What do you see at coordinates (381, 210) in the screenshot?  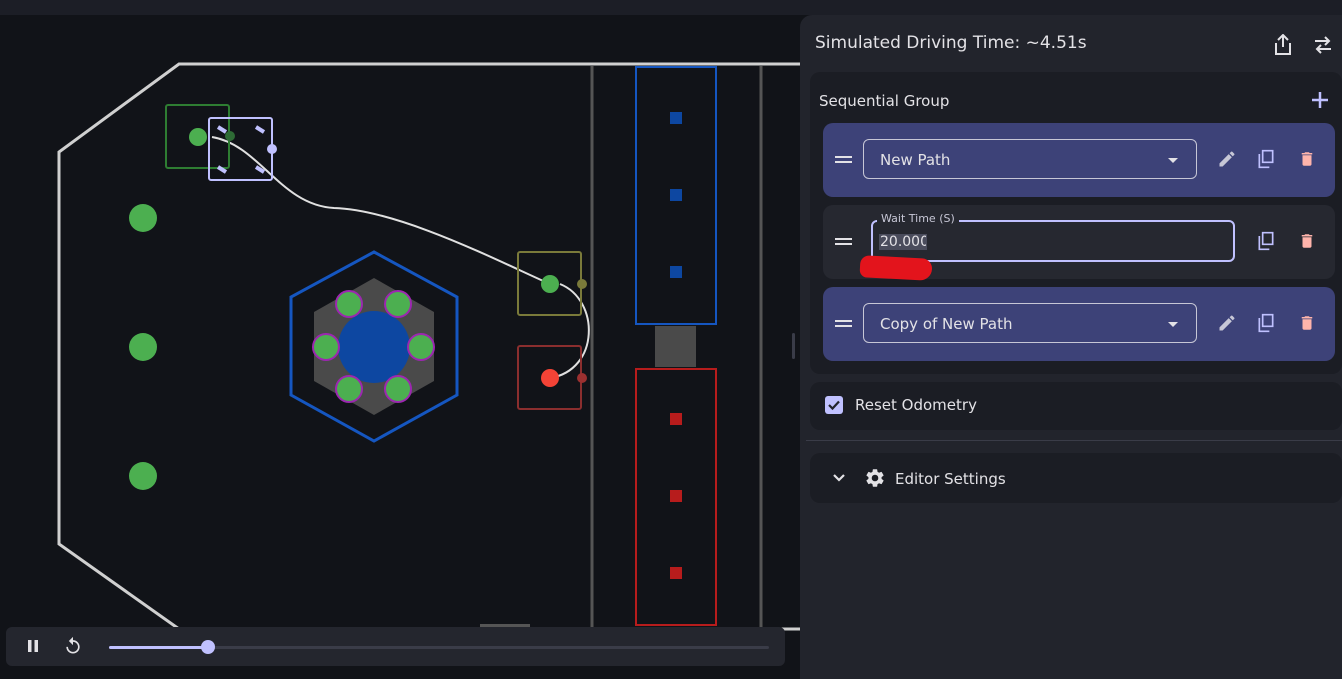 I see `path-curve` at bounding box center [381, 210].